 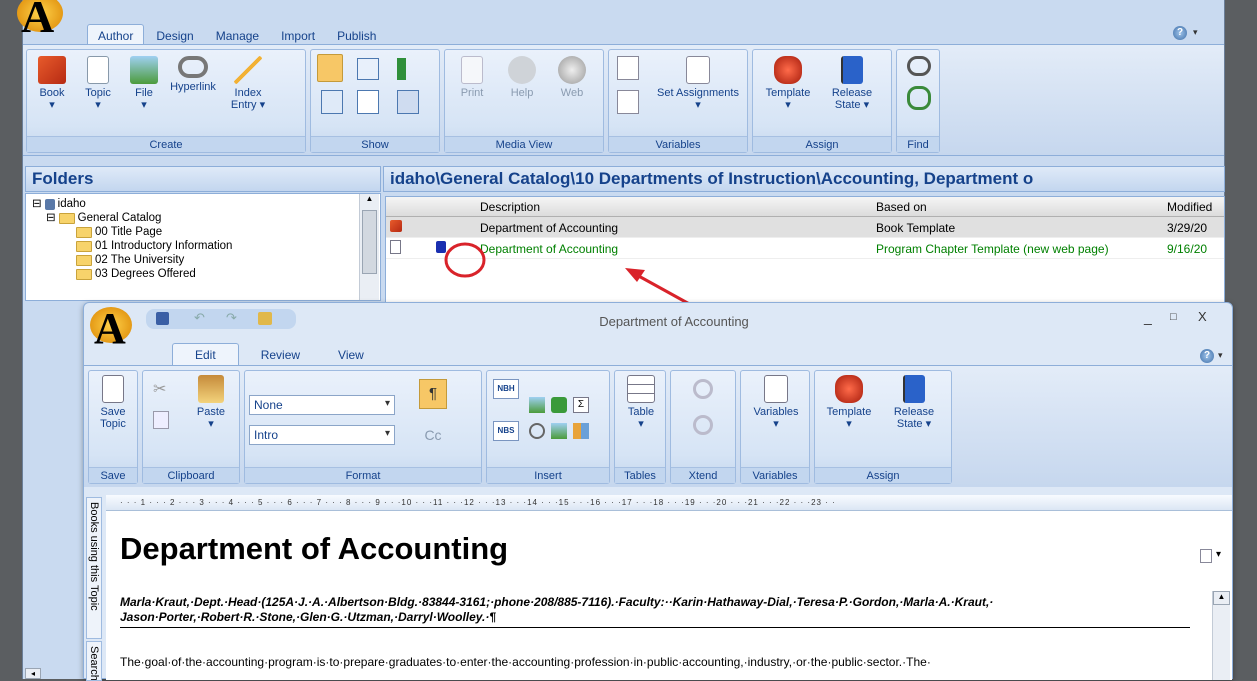 I want to click on copy-icon, so click(x=161, y=420).